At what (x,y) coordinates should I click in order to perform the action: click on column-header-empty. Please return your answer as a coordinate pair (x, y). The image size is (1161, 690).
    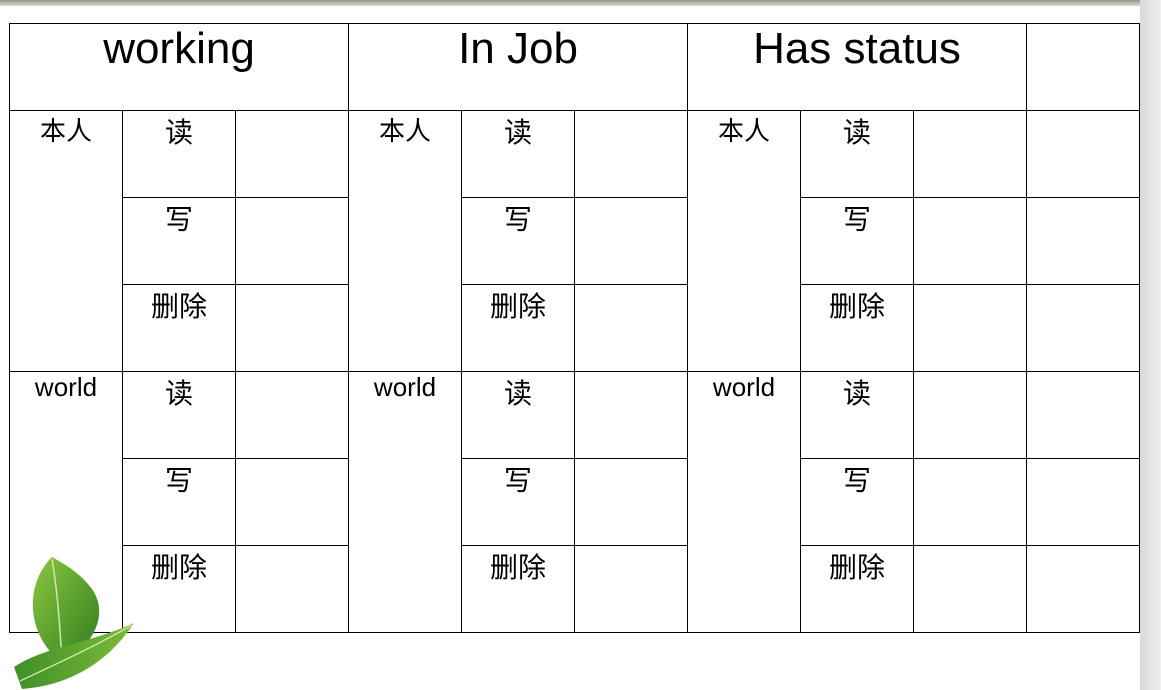
    Looking at the image, I should click on (1083, 67).